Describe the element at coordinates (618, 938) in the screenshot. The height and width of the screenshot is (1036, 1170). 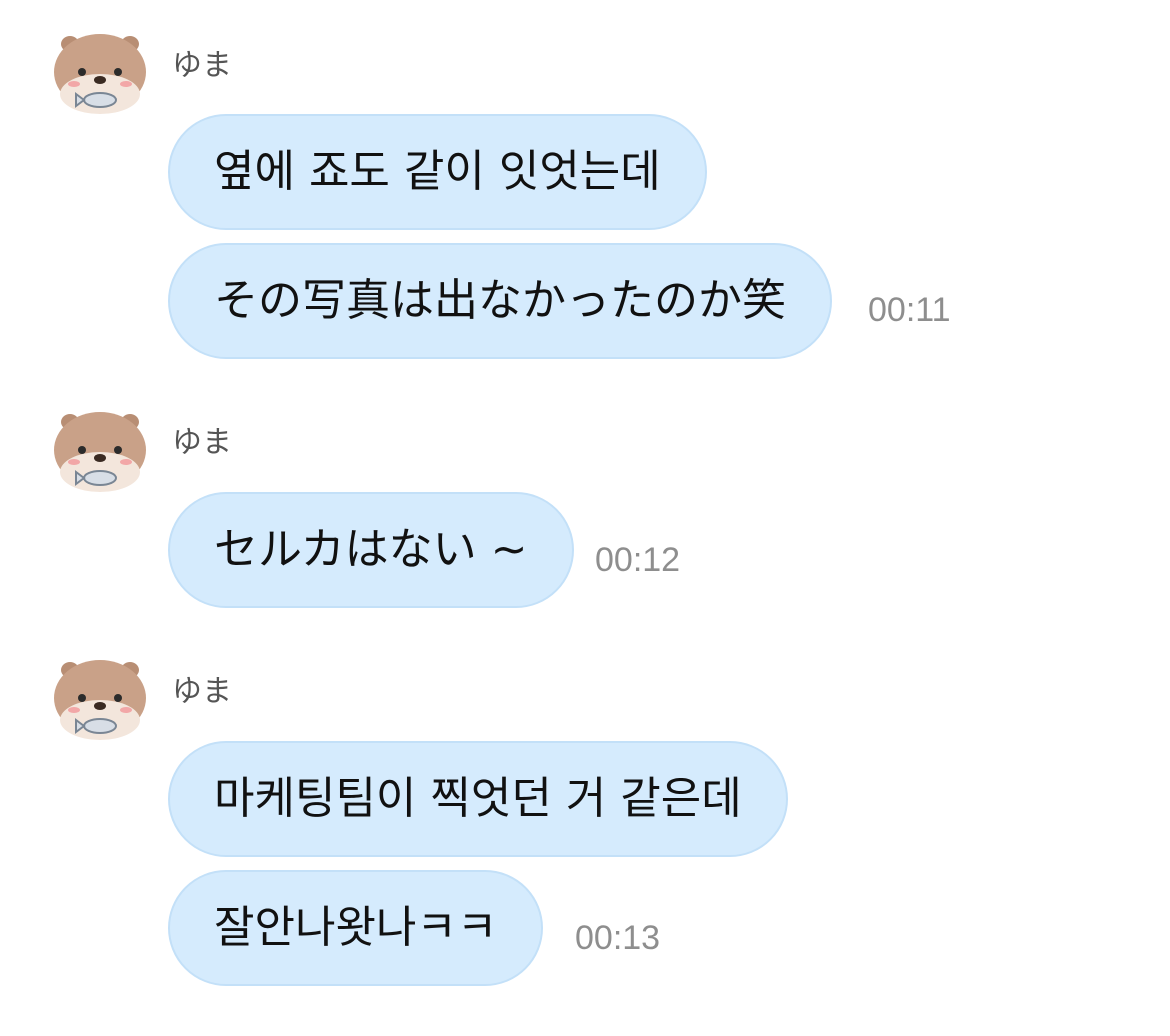
I see `message-timestamp: 00:13` at that location.